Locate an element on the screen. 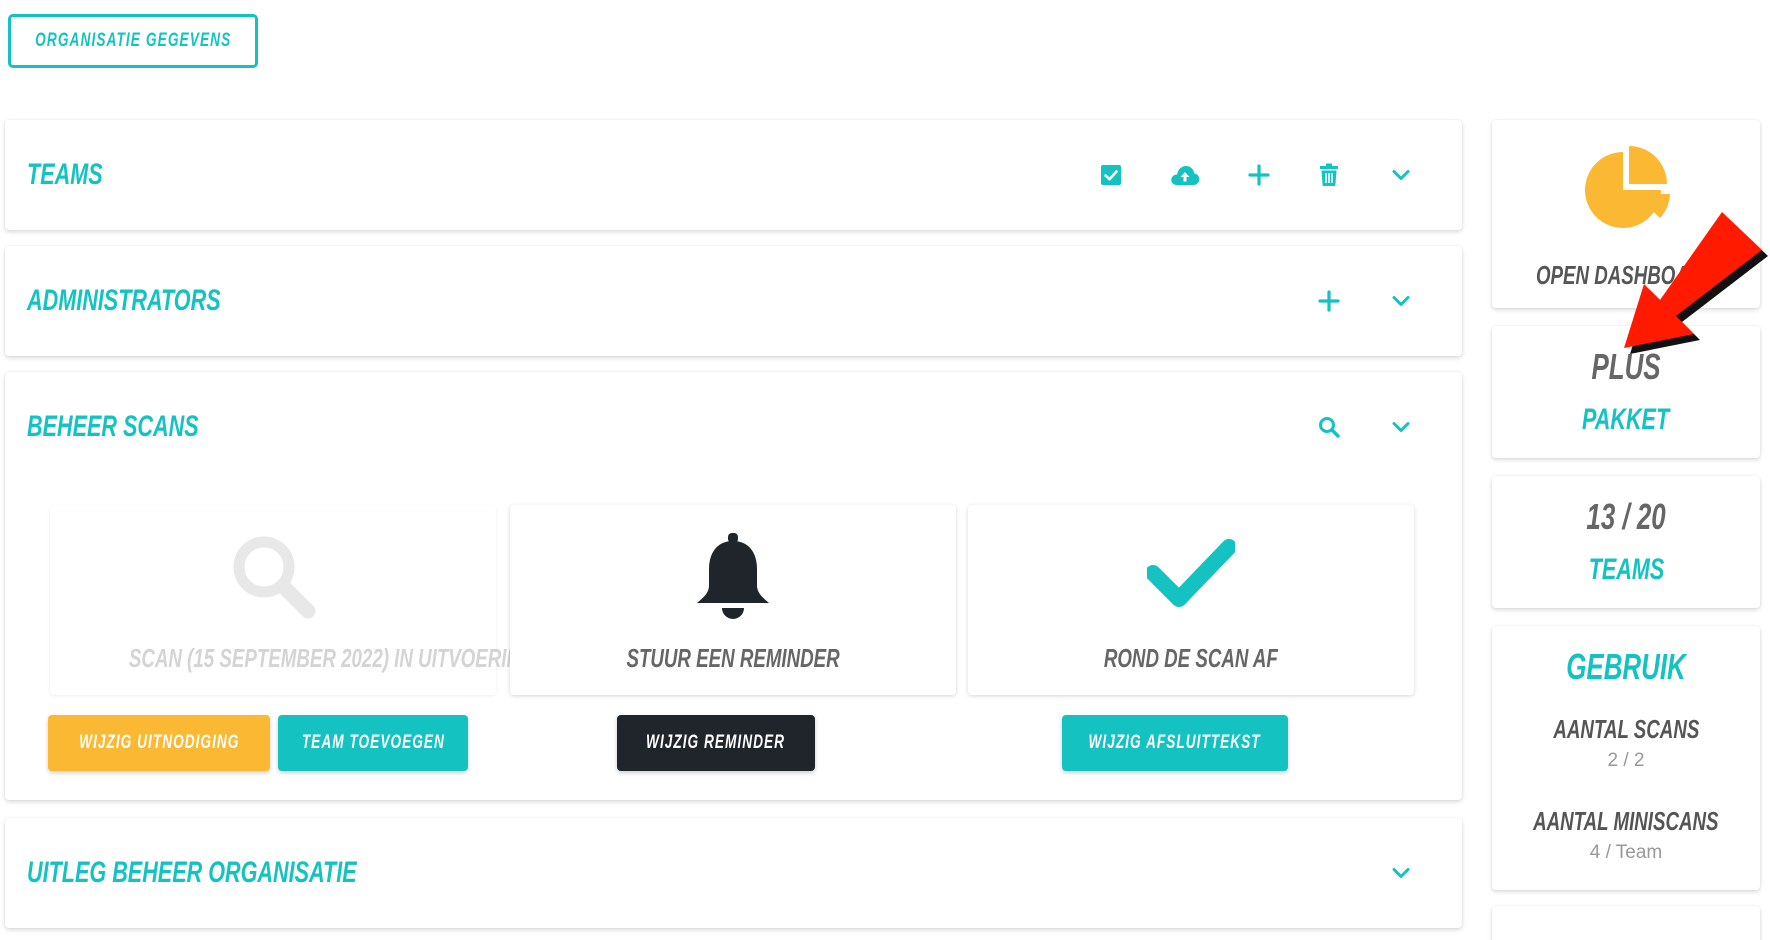 This screenshot has width=1770, height=940. scans-label: AANTAL SCANS is located at coordinates (1626, 729).